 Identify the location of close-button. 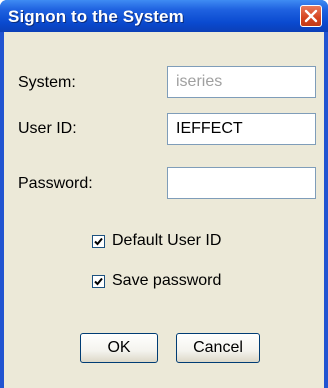
(311, 16).